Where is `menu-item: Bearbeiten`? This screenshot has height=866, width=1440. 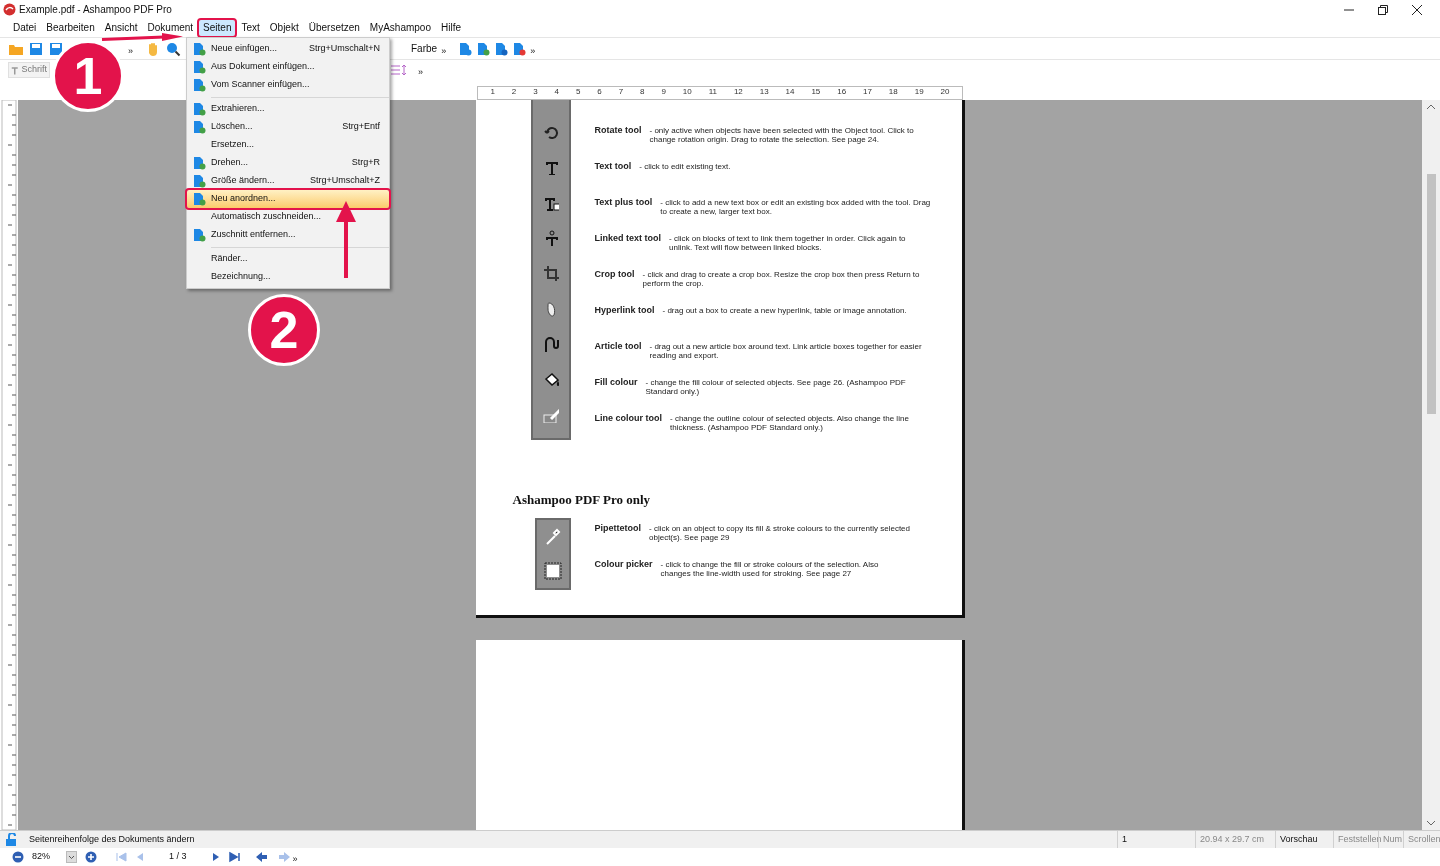
menu-item: Bearbeiten is located at coordinates (70, 28).